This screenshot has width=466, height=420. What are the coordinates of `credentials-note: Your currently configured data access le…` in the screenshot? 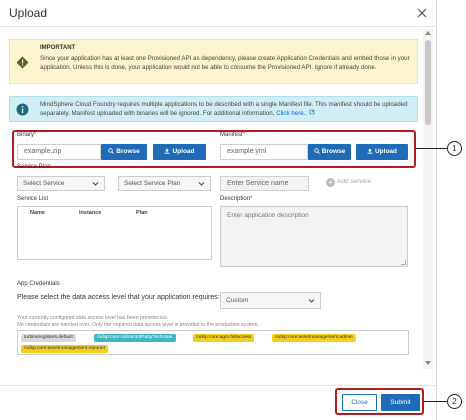 It's located at (138, 322).